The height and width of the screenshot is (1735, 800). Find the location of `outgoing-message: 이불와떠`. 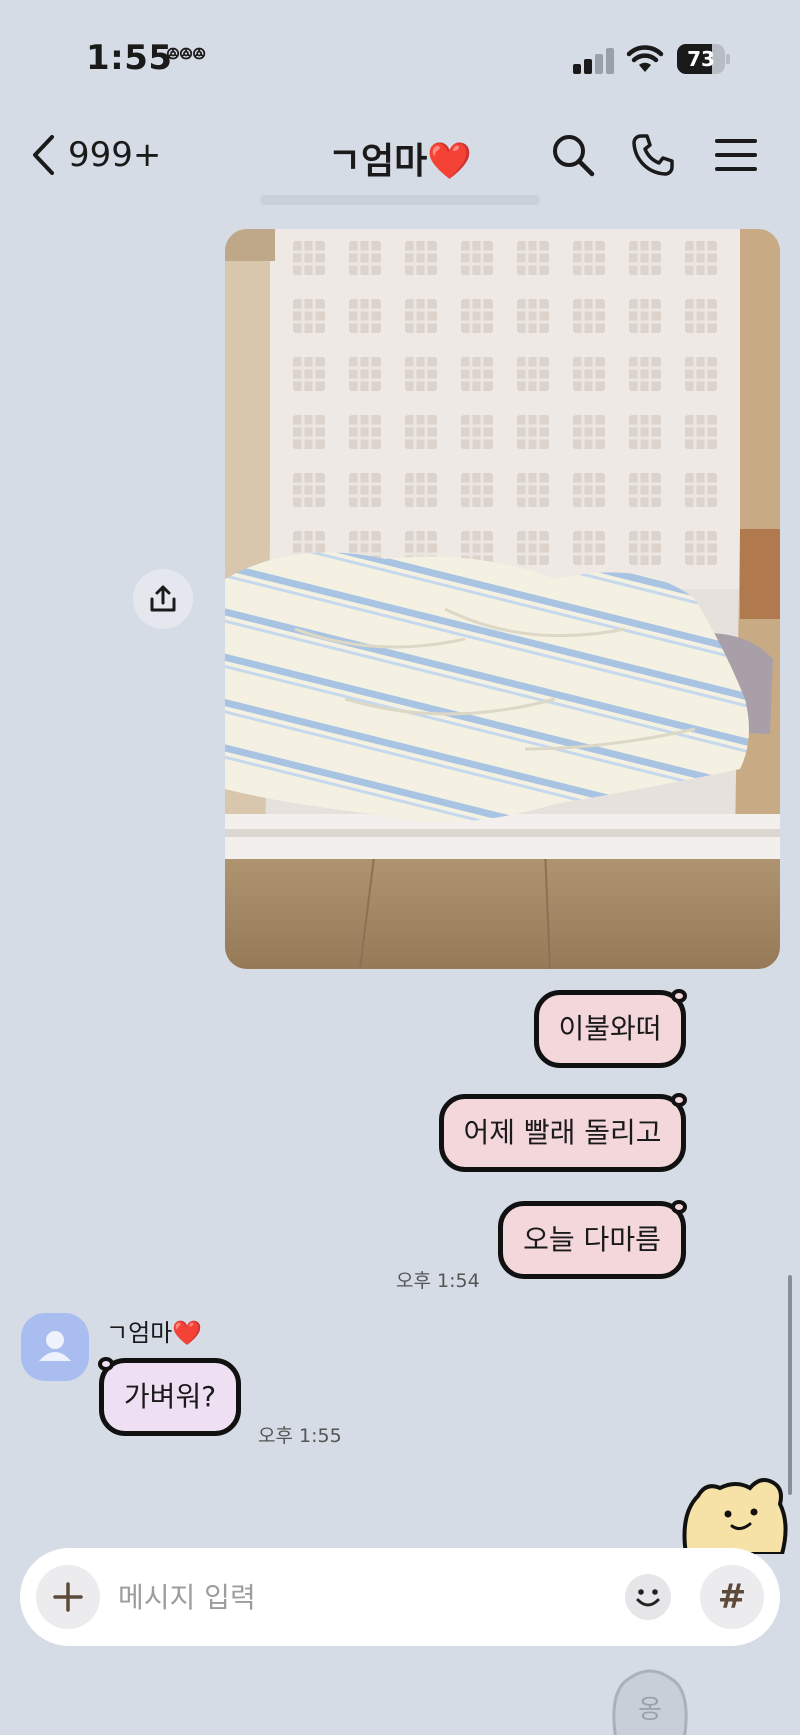

outgoing-message: 이불와떠 is located at coordinates (610, 1029).